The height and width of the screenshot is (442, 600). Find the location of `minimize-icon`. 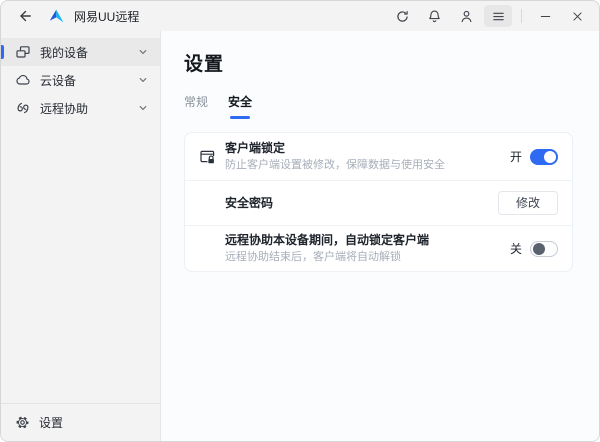

minimize-icon is located at coordinates (545, 16).